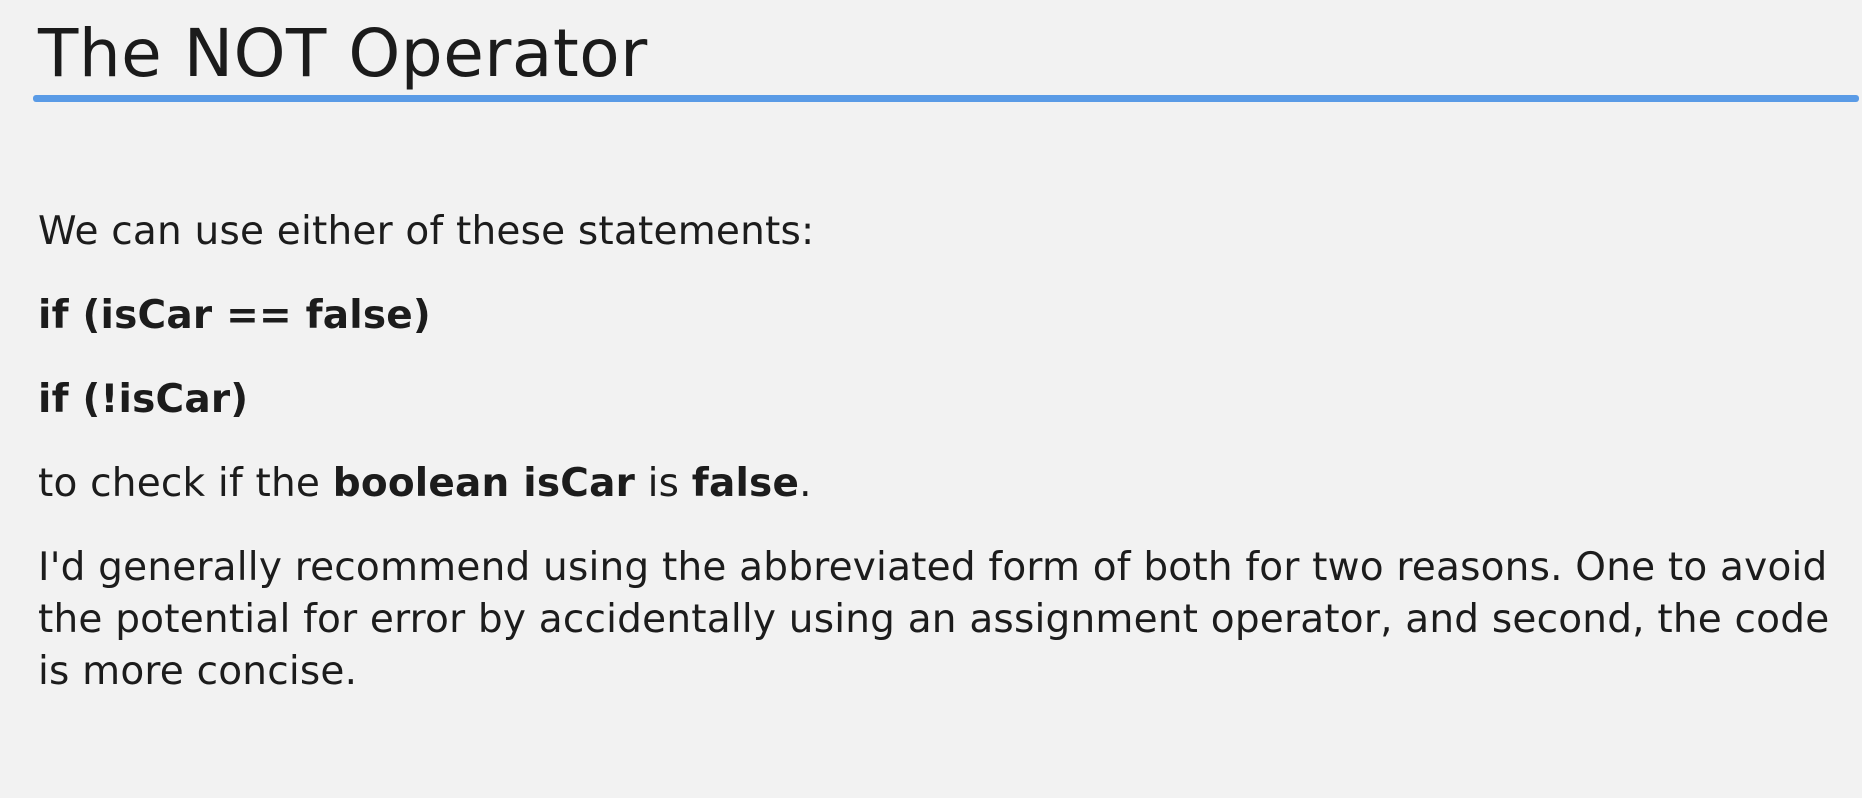  Describe the element at coordinates (234, 315) in the screenshot. I see `statement-equals-false: if (isCar == false)` at that location.